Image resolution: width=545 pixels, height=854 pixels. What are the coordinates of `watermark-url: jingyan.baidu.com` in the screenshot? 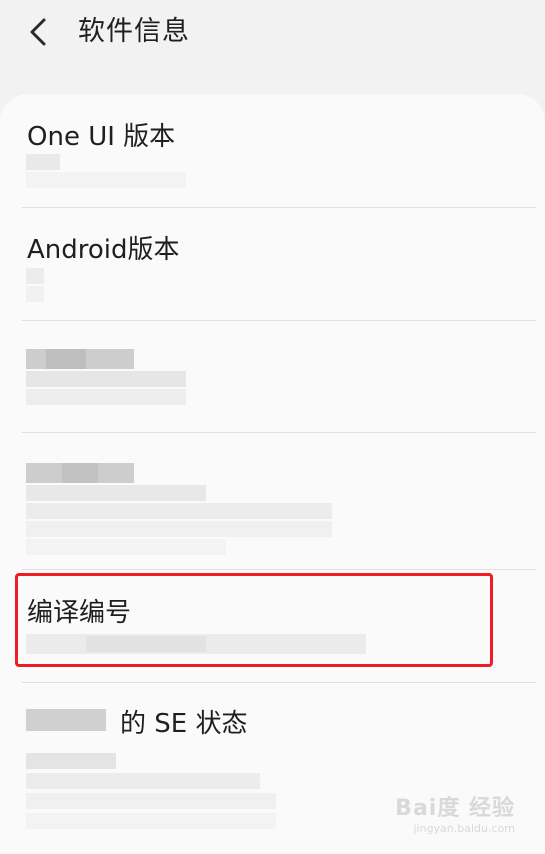 It's located at (464, 828).